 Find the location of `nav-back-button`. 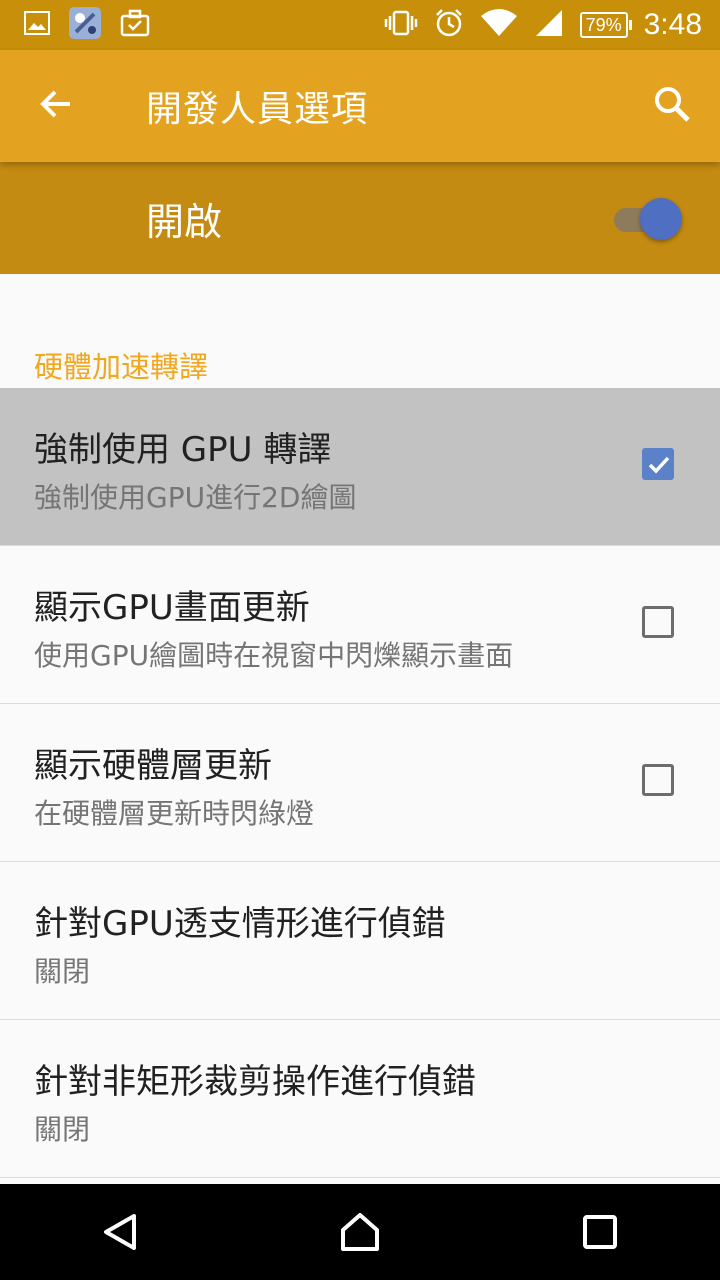

nav-back-button is located at coordinates (120, 1232).